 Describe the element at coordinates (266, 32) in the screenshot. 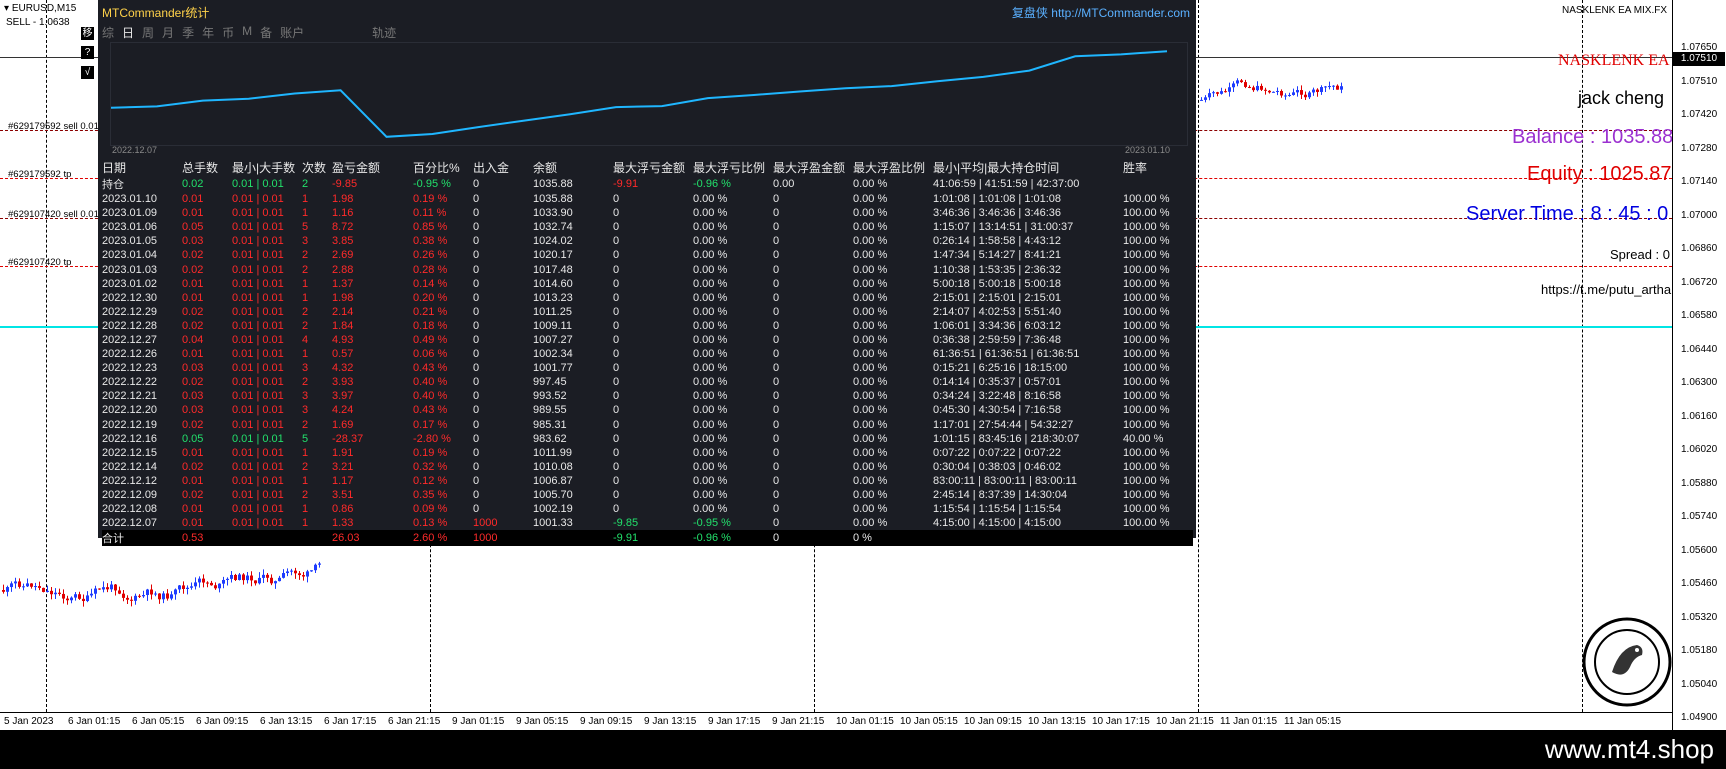

I see `tab-8: 备` at that location.